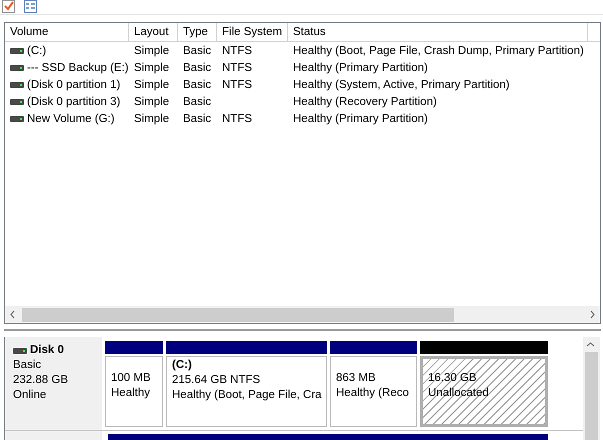  What do you see at coordinates (373, 391) in the screenshot?
I see `partition: 863 MB Healthy (Reco` at bounding box center [373, 391].